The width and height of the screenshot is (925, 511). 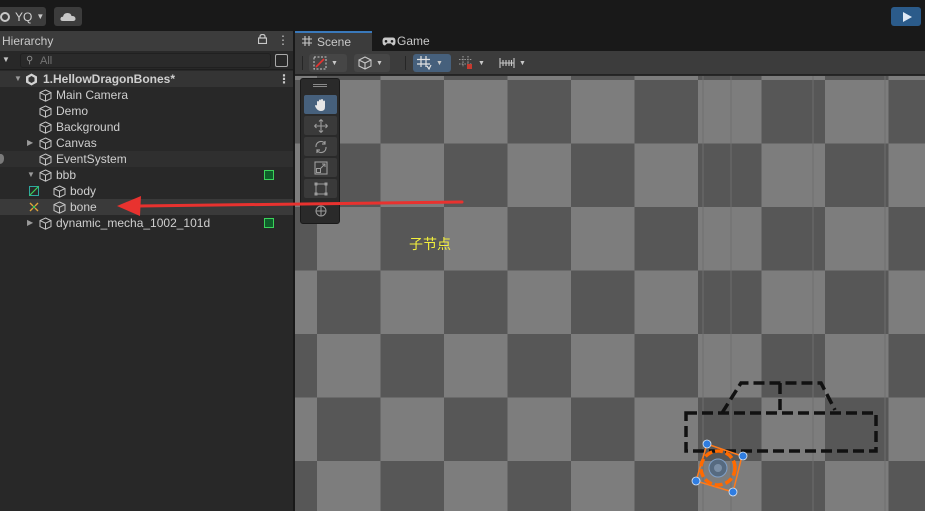 I want to click on draw-mode-icon, so click(x=320, y=63).